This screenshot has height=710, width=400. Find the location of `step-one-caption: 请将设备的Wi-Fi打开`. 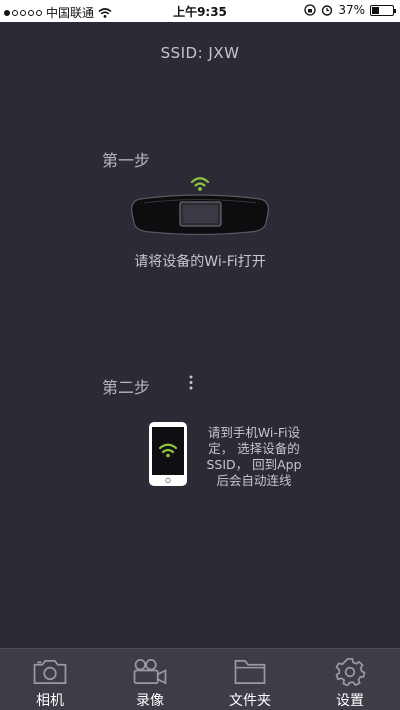

step-one-caption: 请将设备的Wi-Fi打开 is located at coordinates (200, 262).